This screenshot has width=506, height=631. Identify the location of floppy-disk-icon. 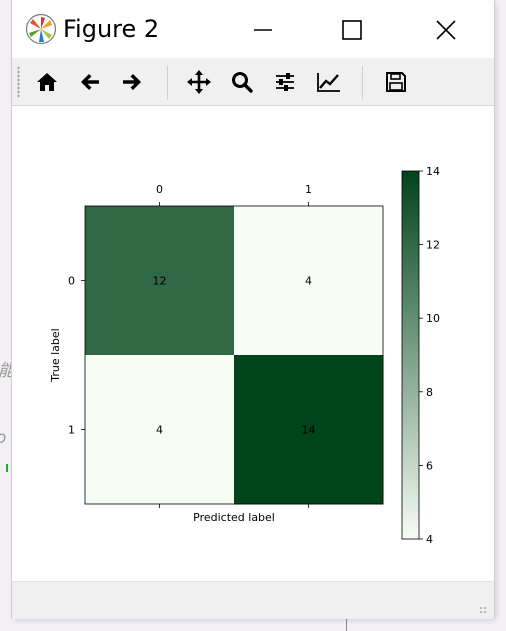
(396, 82).